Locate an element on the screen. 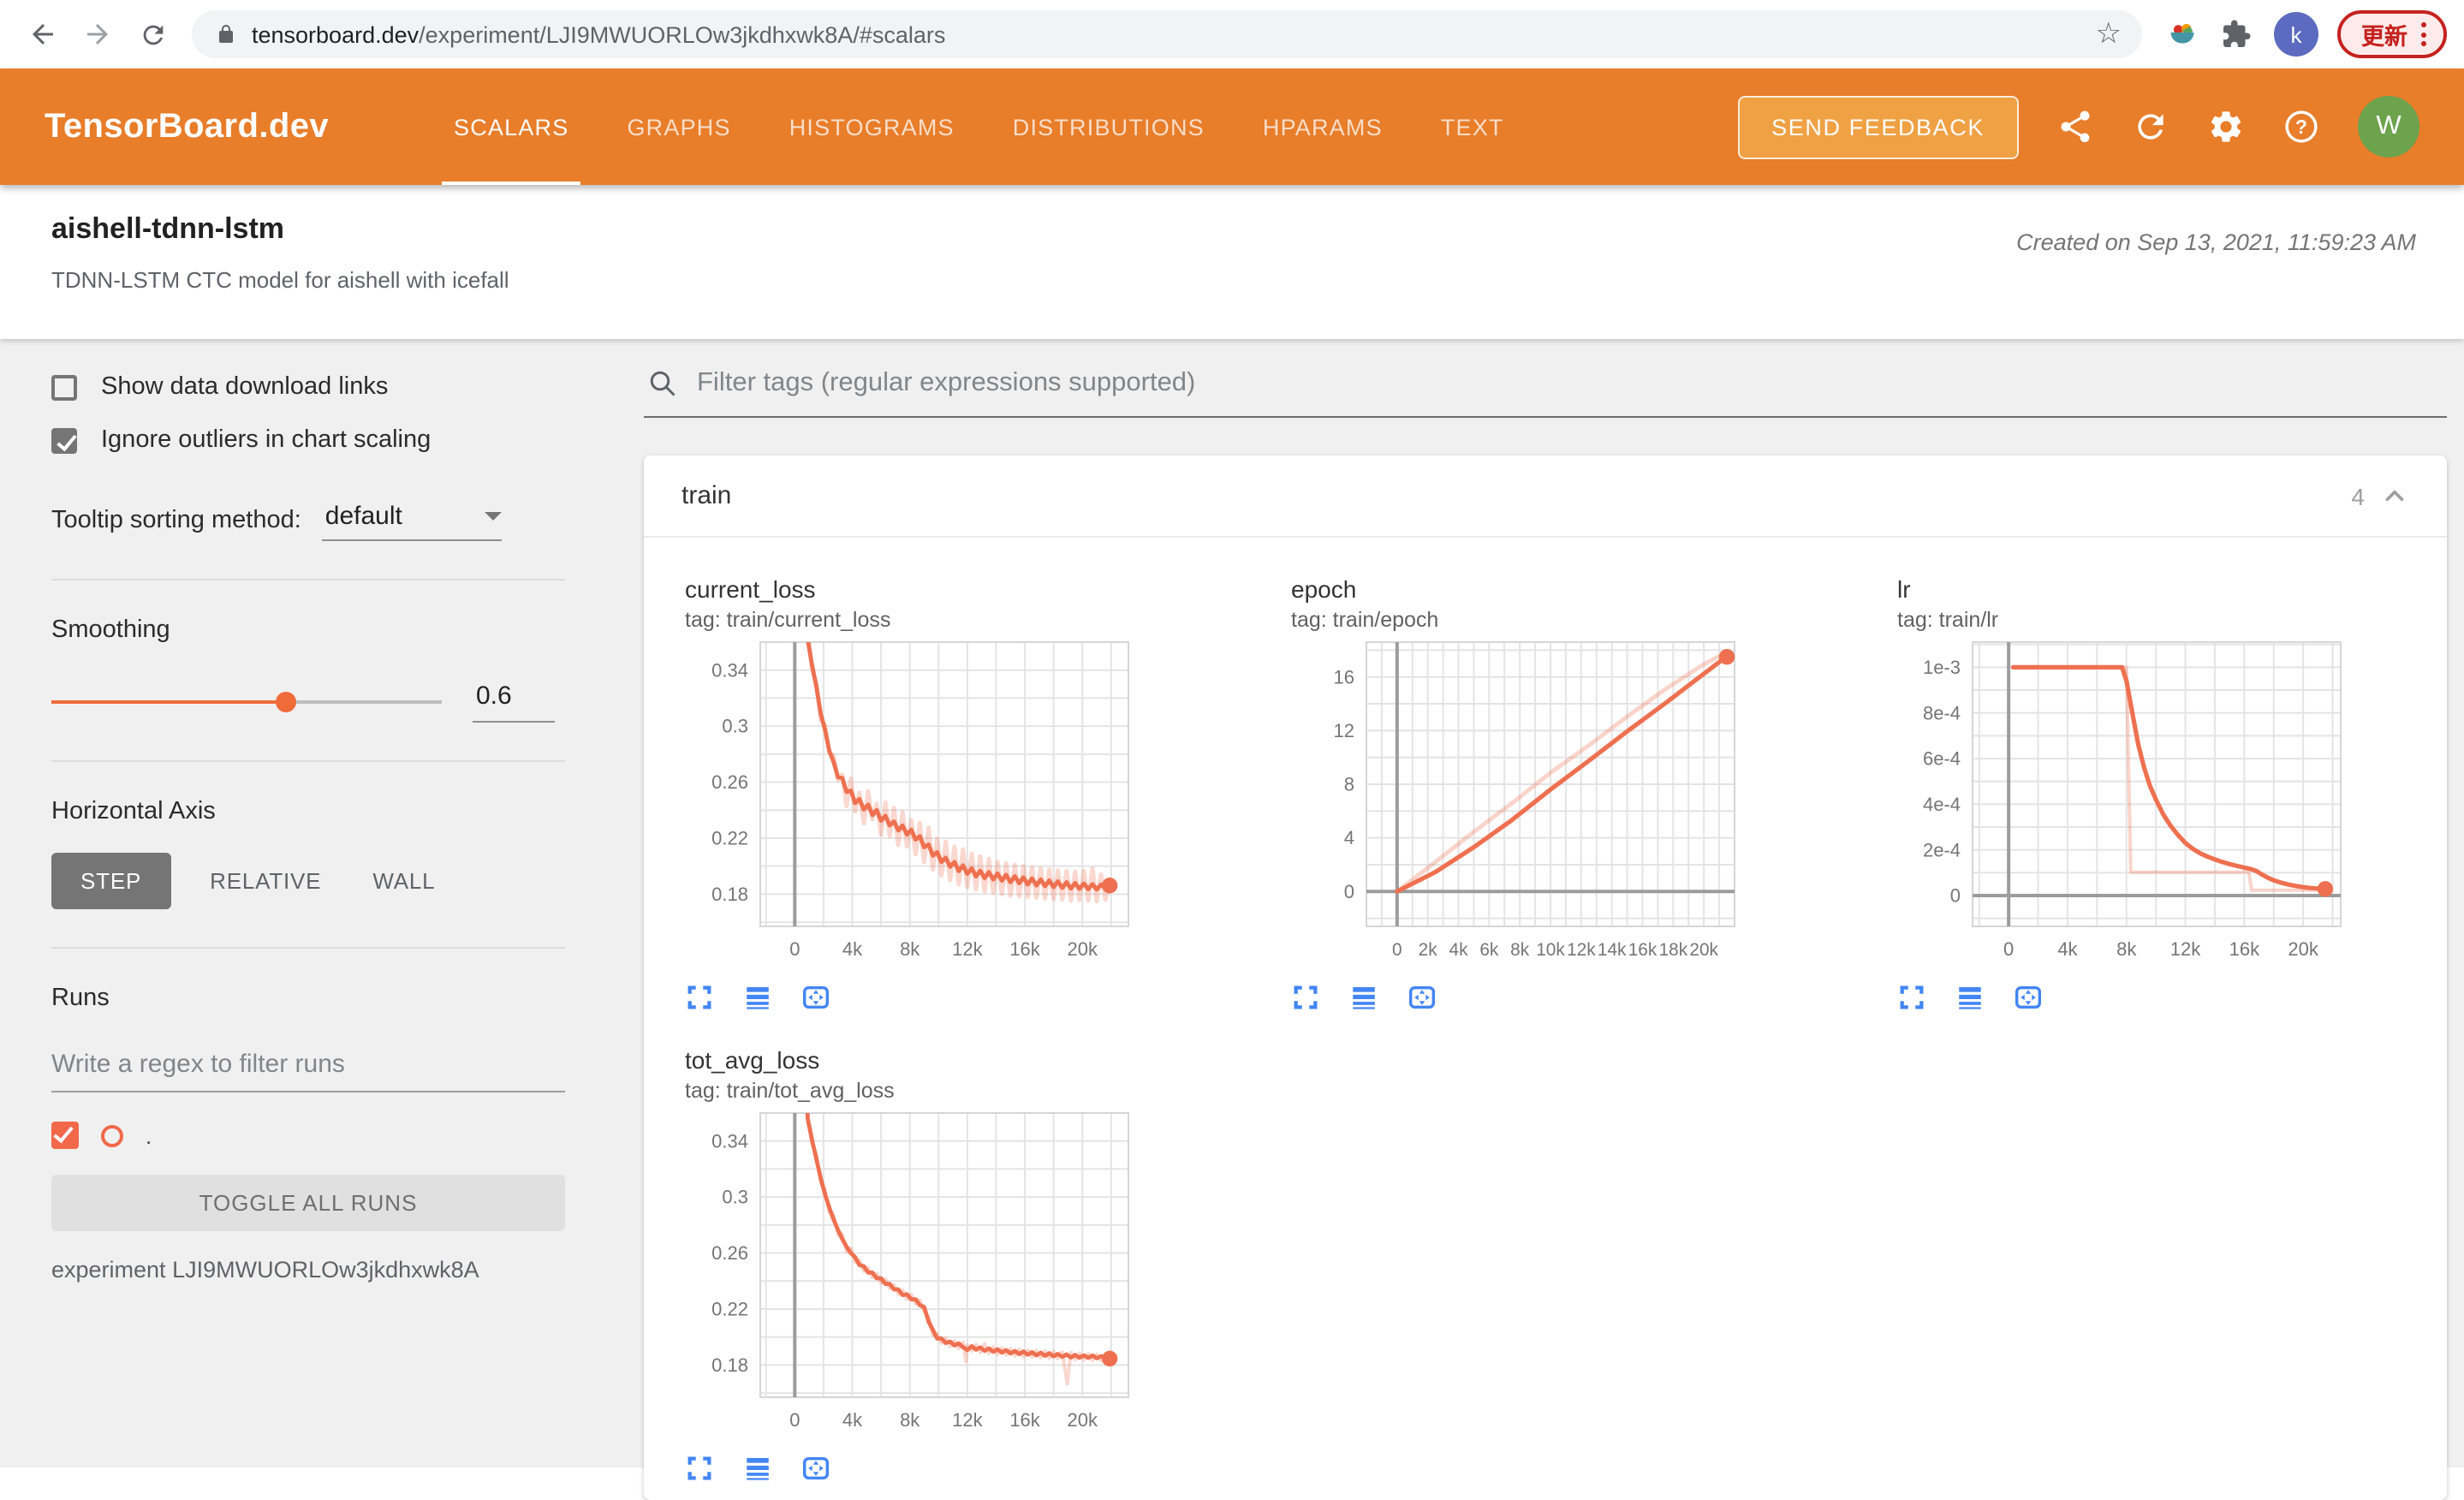  axis-wall-button: WALL is located at coordinates (404, 881).